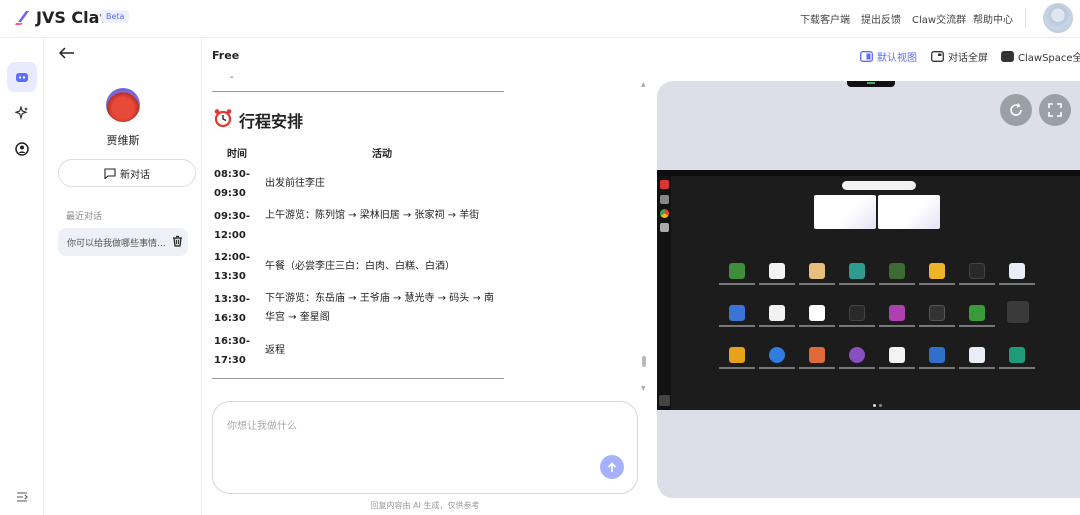 The image size is (1080, 515). I want to click on trash-icon, so click(177, 241).